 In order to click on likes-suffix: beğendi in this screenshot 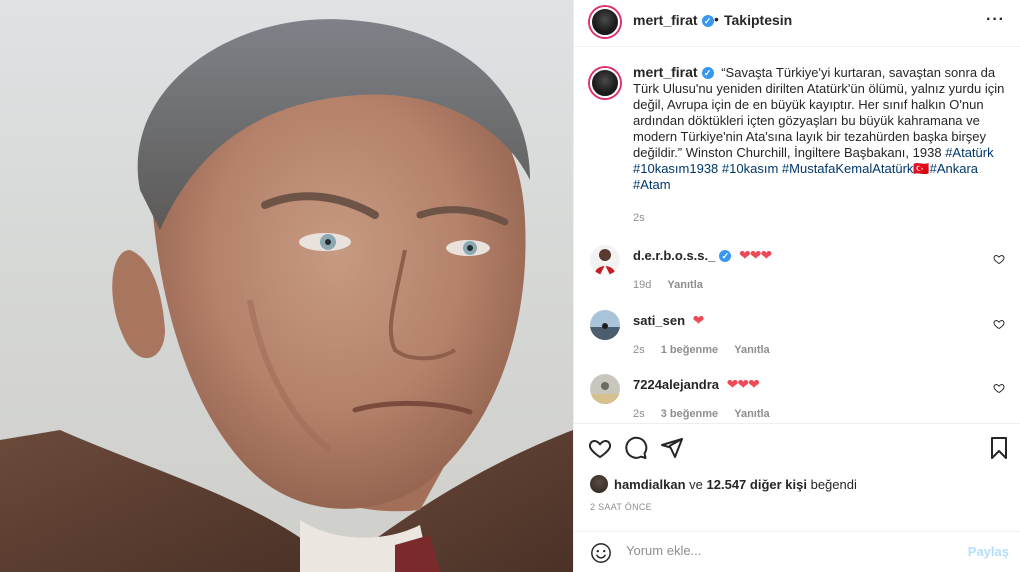, I will do `click(833, 484)`.